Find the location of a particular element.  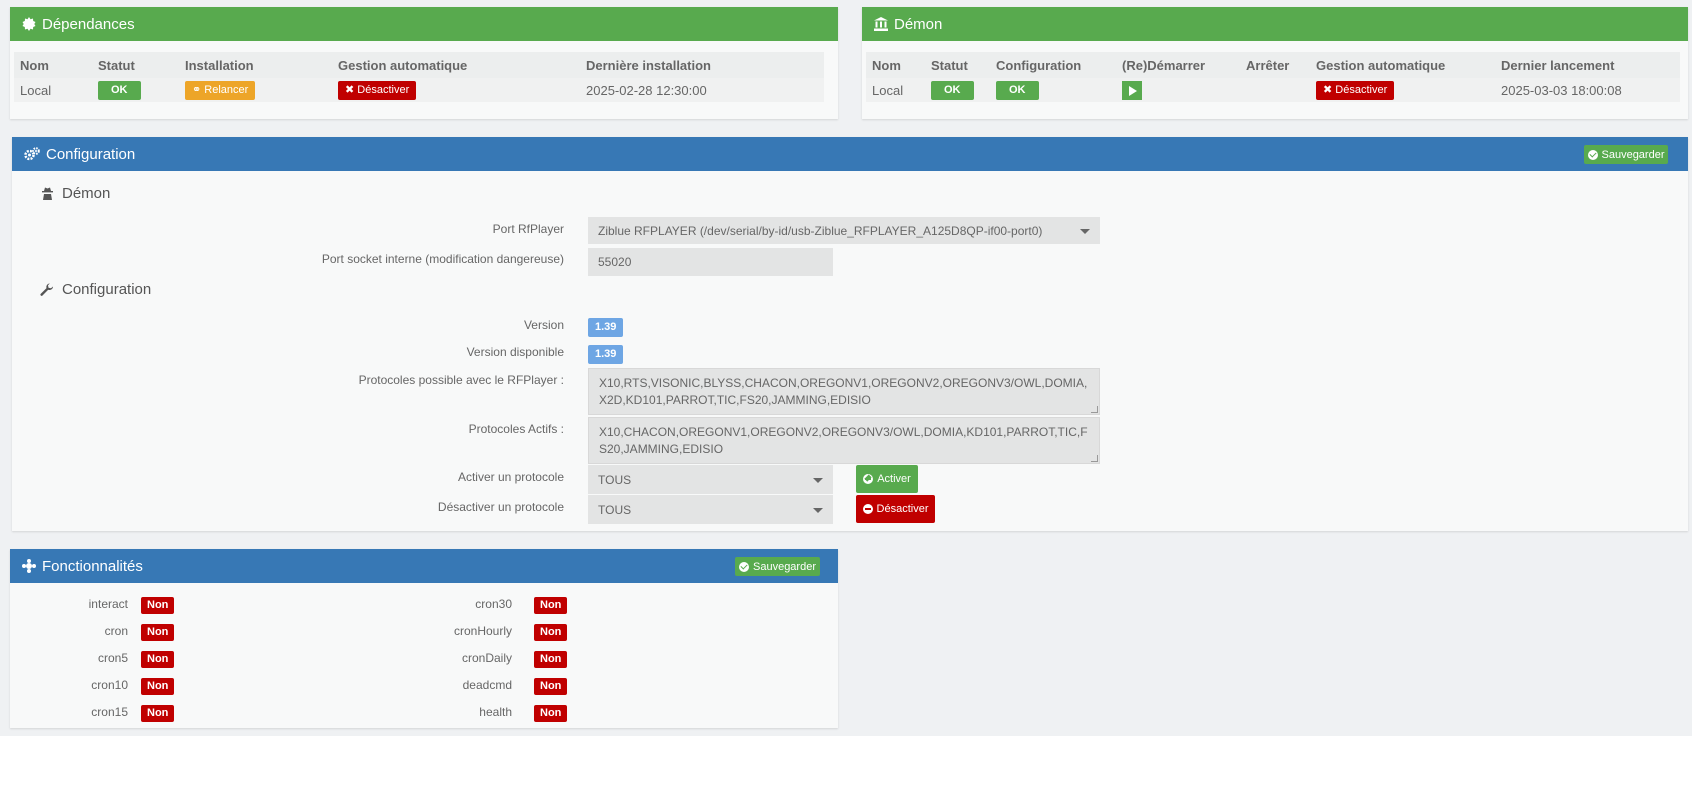

cell-nom: Local is located at coordinates (895, 90).